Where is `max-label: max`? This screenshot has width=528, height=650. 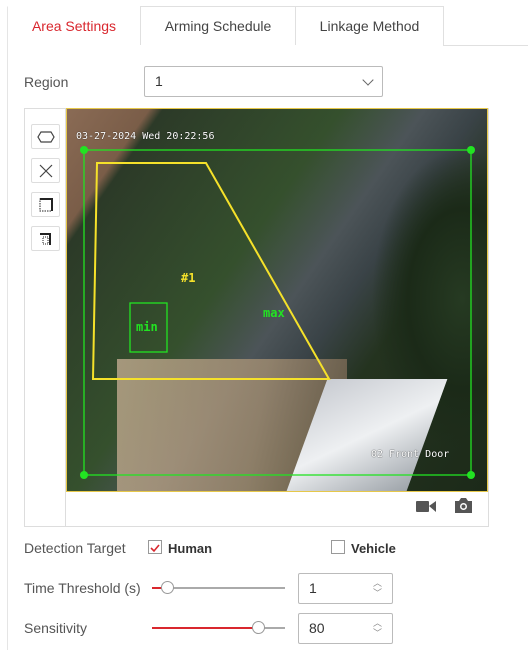
max-label: max is located at coordinates (274, 313).